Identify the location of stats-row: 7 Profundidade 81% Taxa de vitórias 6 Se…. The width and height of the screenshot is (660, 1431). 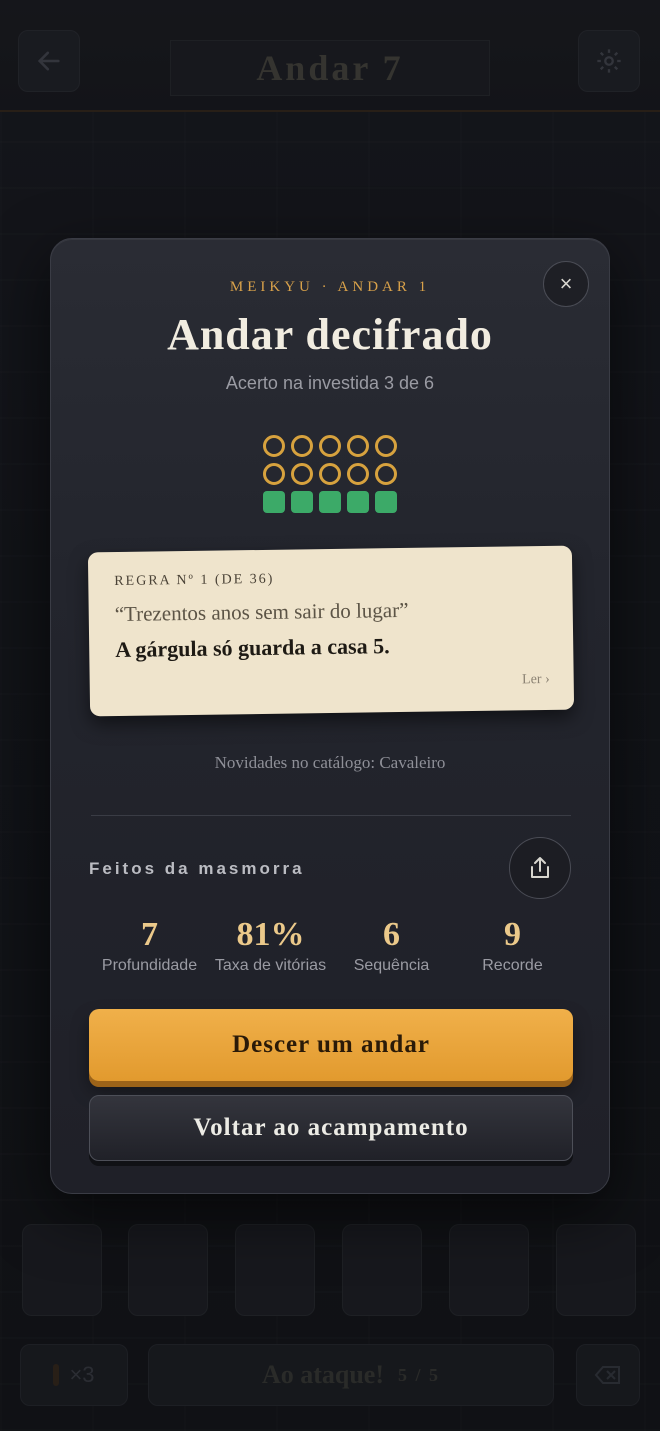
(331, 945).